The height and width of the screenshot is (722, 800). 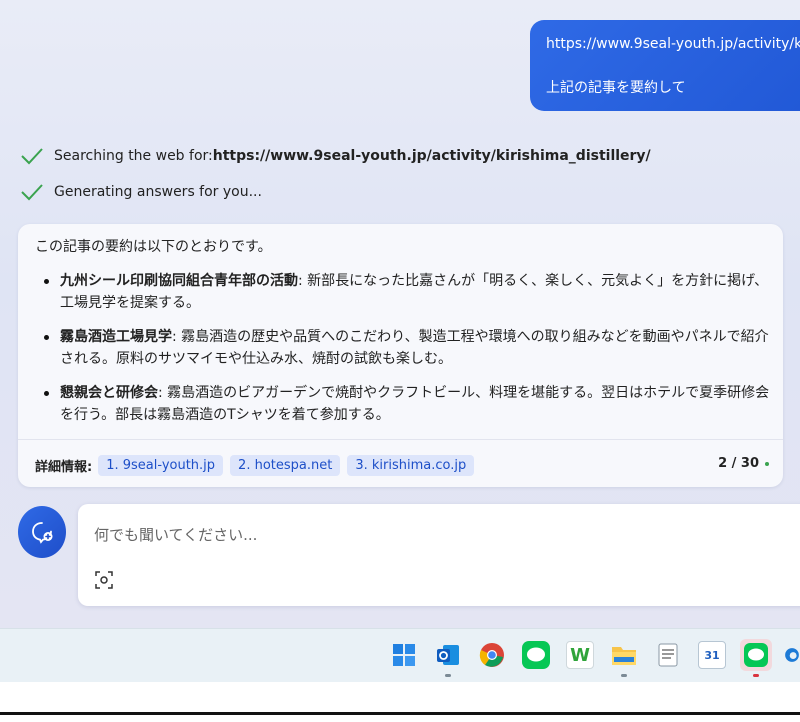 What do you see at coordinates (133, 156) in the screenshot?
I see `status-searching-prefix: Searching the web for:` at bounding box center [133, 156].